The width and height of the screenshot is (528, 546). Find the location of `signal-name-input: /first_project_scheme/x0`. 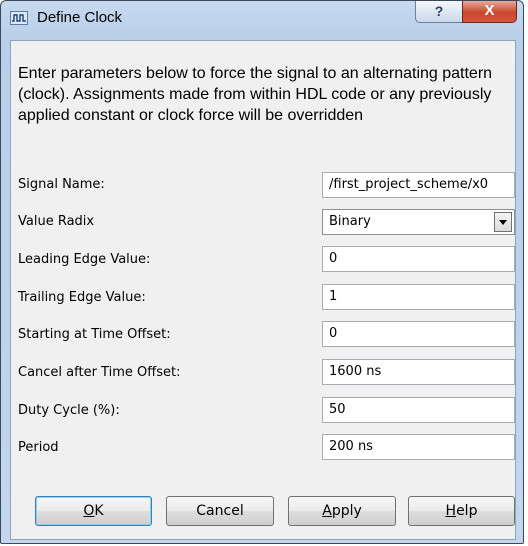

signal-name-input: /first_project_scheme/x0 is located at coordinates (418, 185).